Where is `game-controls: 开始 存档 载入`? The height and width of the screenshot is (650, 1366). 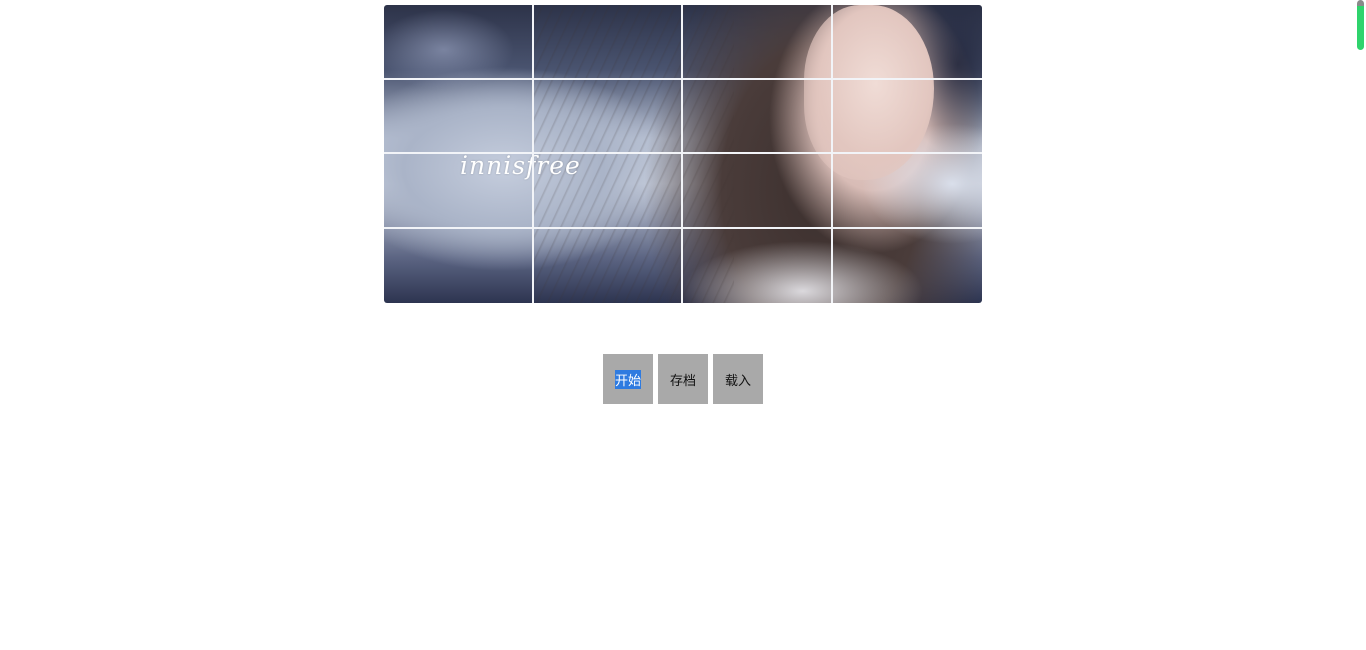
game-controls: 开始 存档 载入 is located at coordinates (683, 379).